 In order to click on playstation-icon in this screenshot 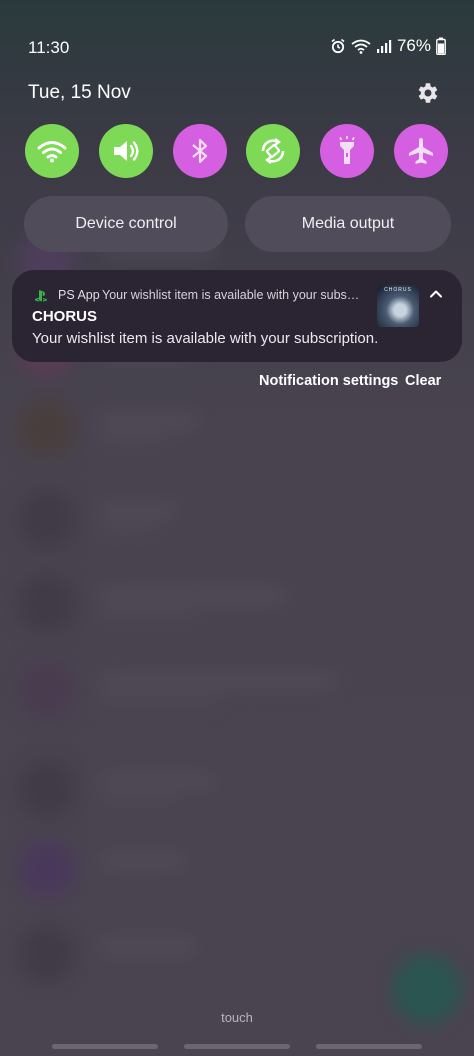, I will do `click(41, 296)`.